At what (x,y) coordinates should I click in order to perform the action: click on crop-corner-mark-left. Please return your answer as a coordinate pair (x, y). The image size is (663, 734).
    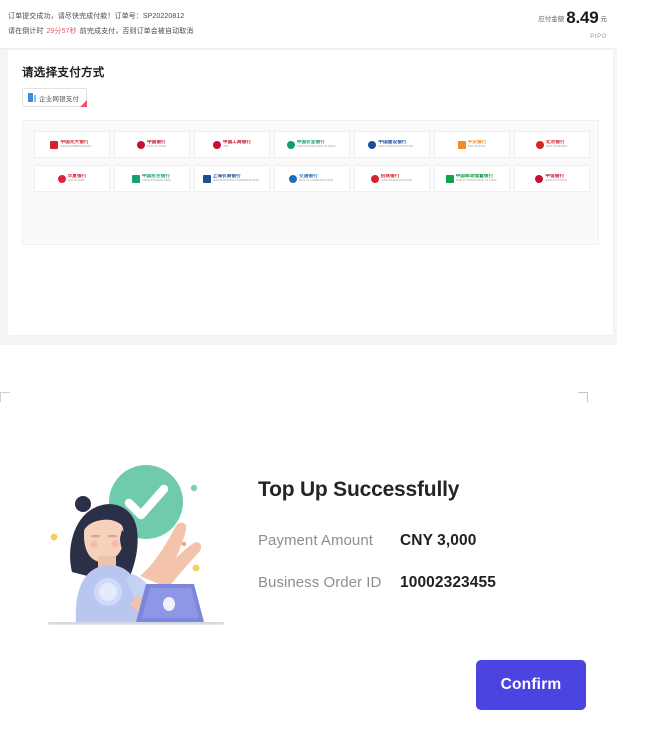
    Looking at the image, I should click on (5, 397).